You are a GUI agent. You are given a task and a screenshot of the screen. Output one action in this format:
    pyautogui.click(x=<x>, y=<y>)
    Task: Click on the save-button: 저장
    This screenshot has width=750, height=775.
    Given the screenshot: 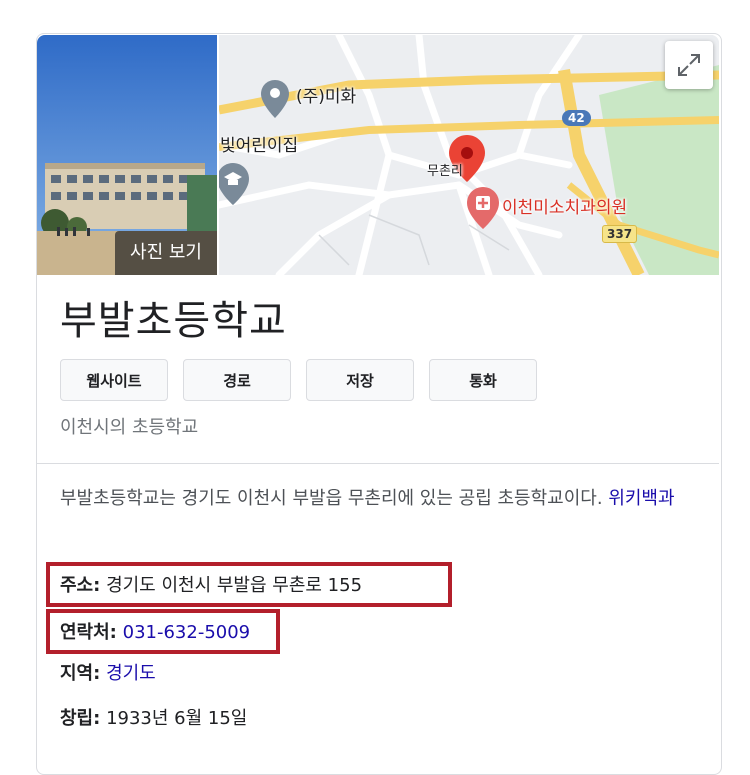 What is the action you would take?
    pyautogui.click(x=360, y=380)
    